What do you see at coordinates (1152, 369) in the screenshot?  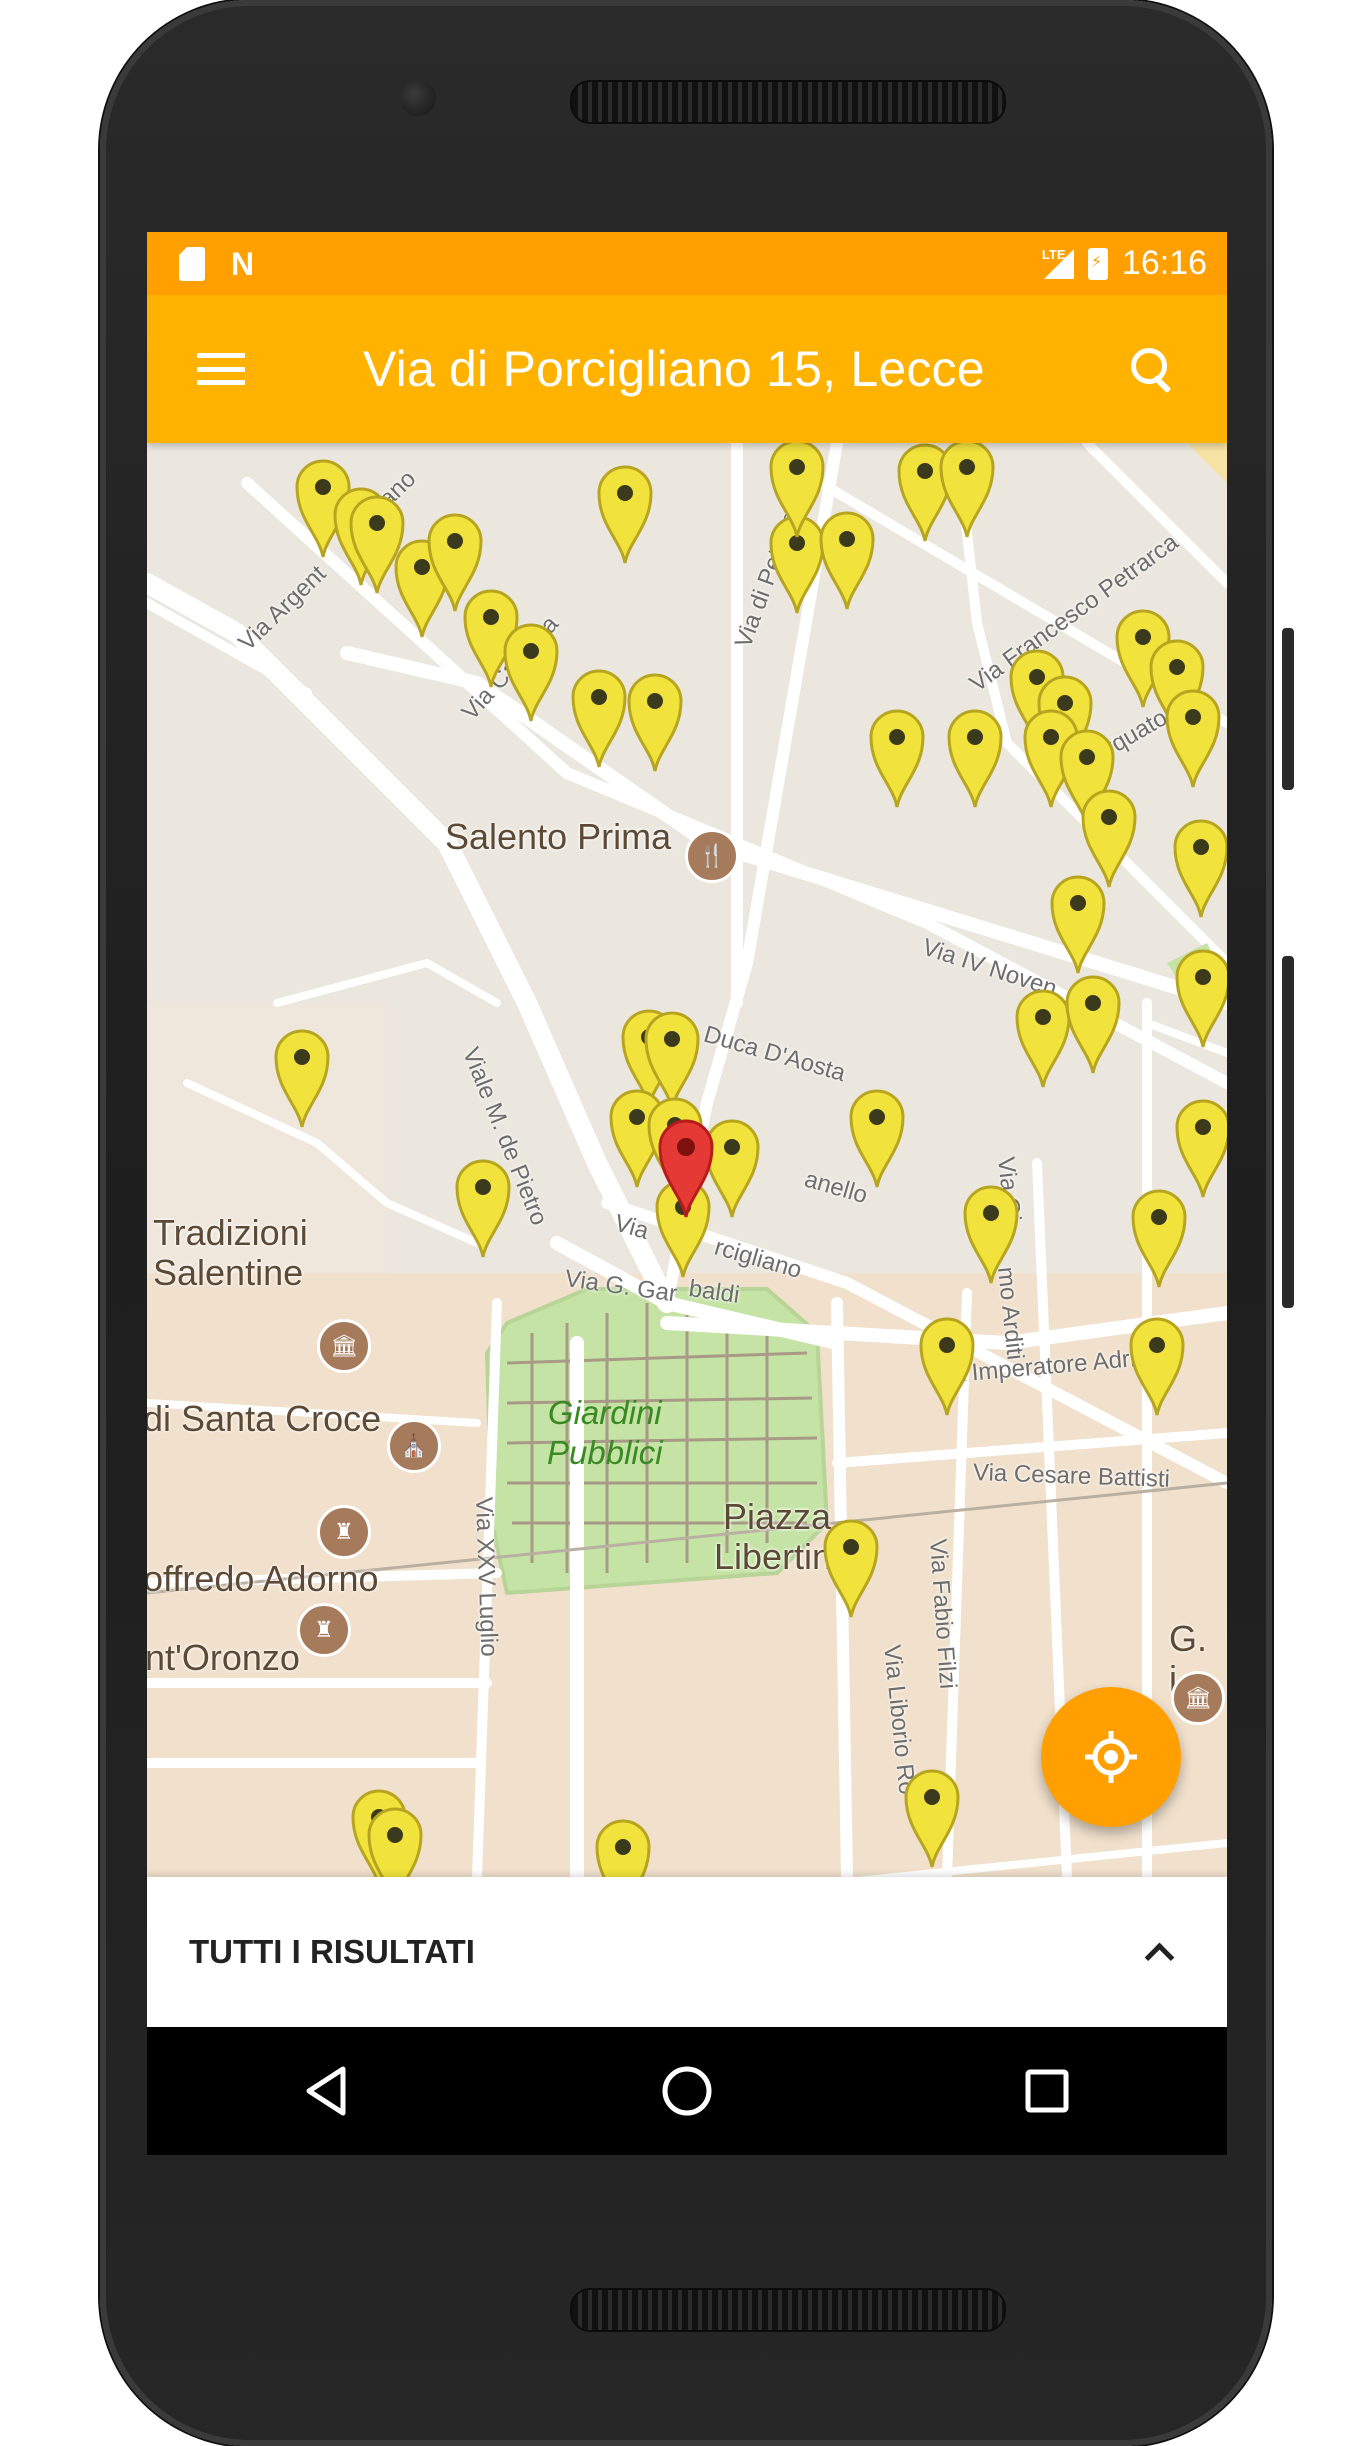 I see `search-icon` at bounding box center [1152, 369].